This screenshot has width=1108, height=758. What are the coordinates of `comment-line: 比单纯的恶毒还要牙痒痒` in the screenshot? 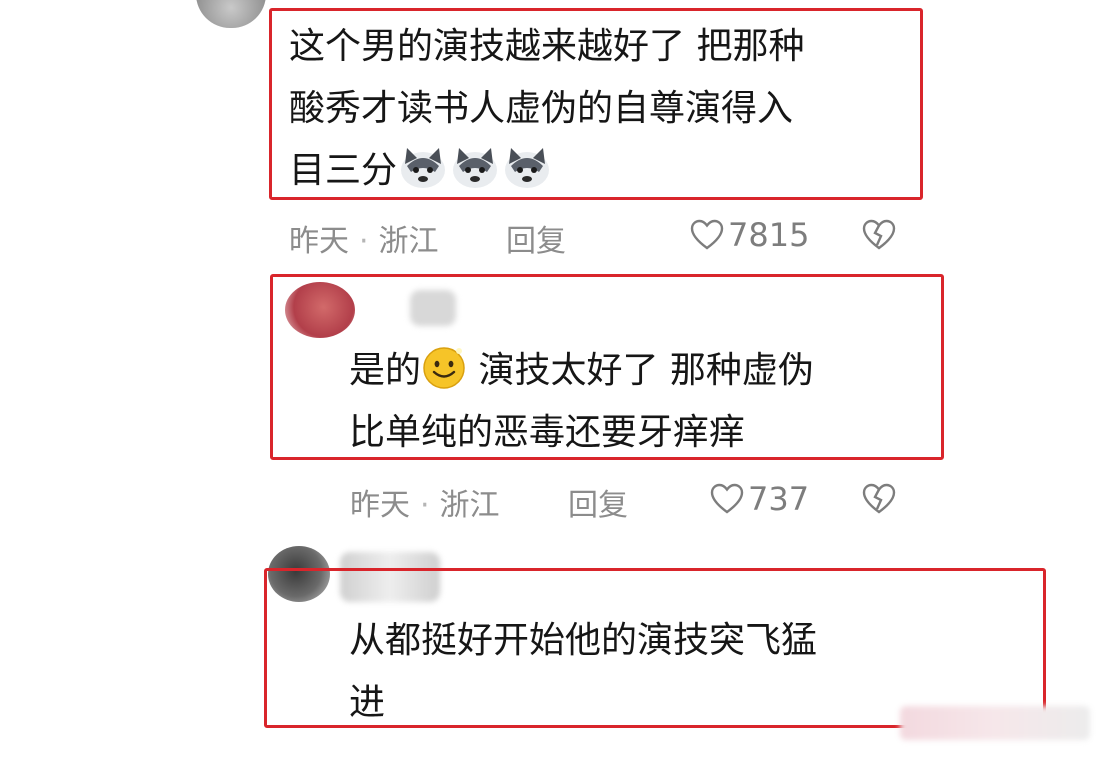 It's located at (547, 432).